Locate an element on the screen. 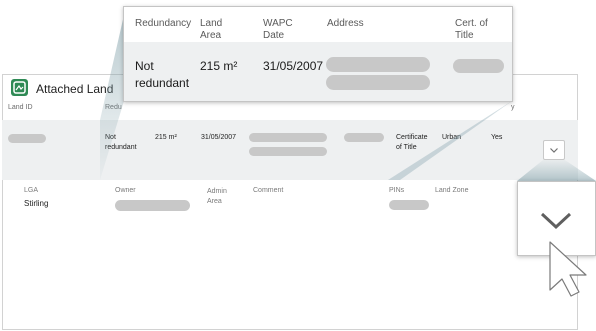  popup-header-cert-line-1: Cert. of is located at coordinates (471, 23).